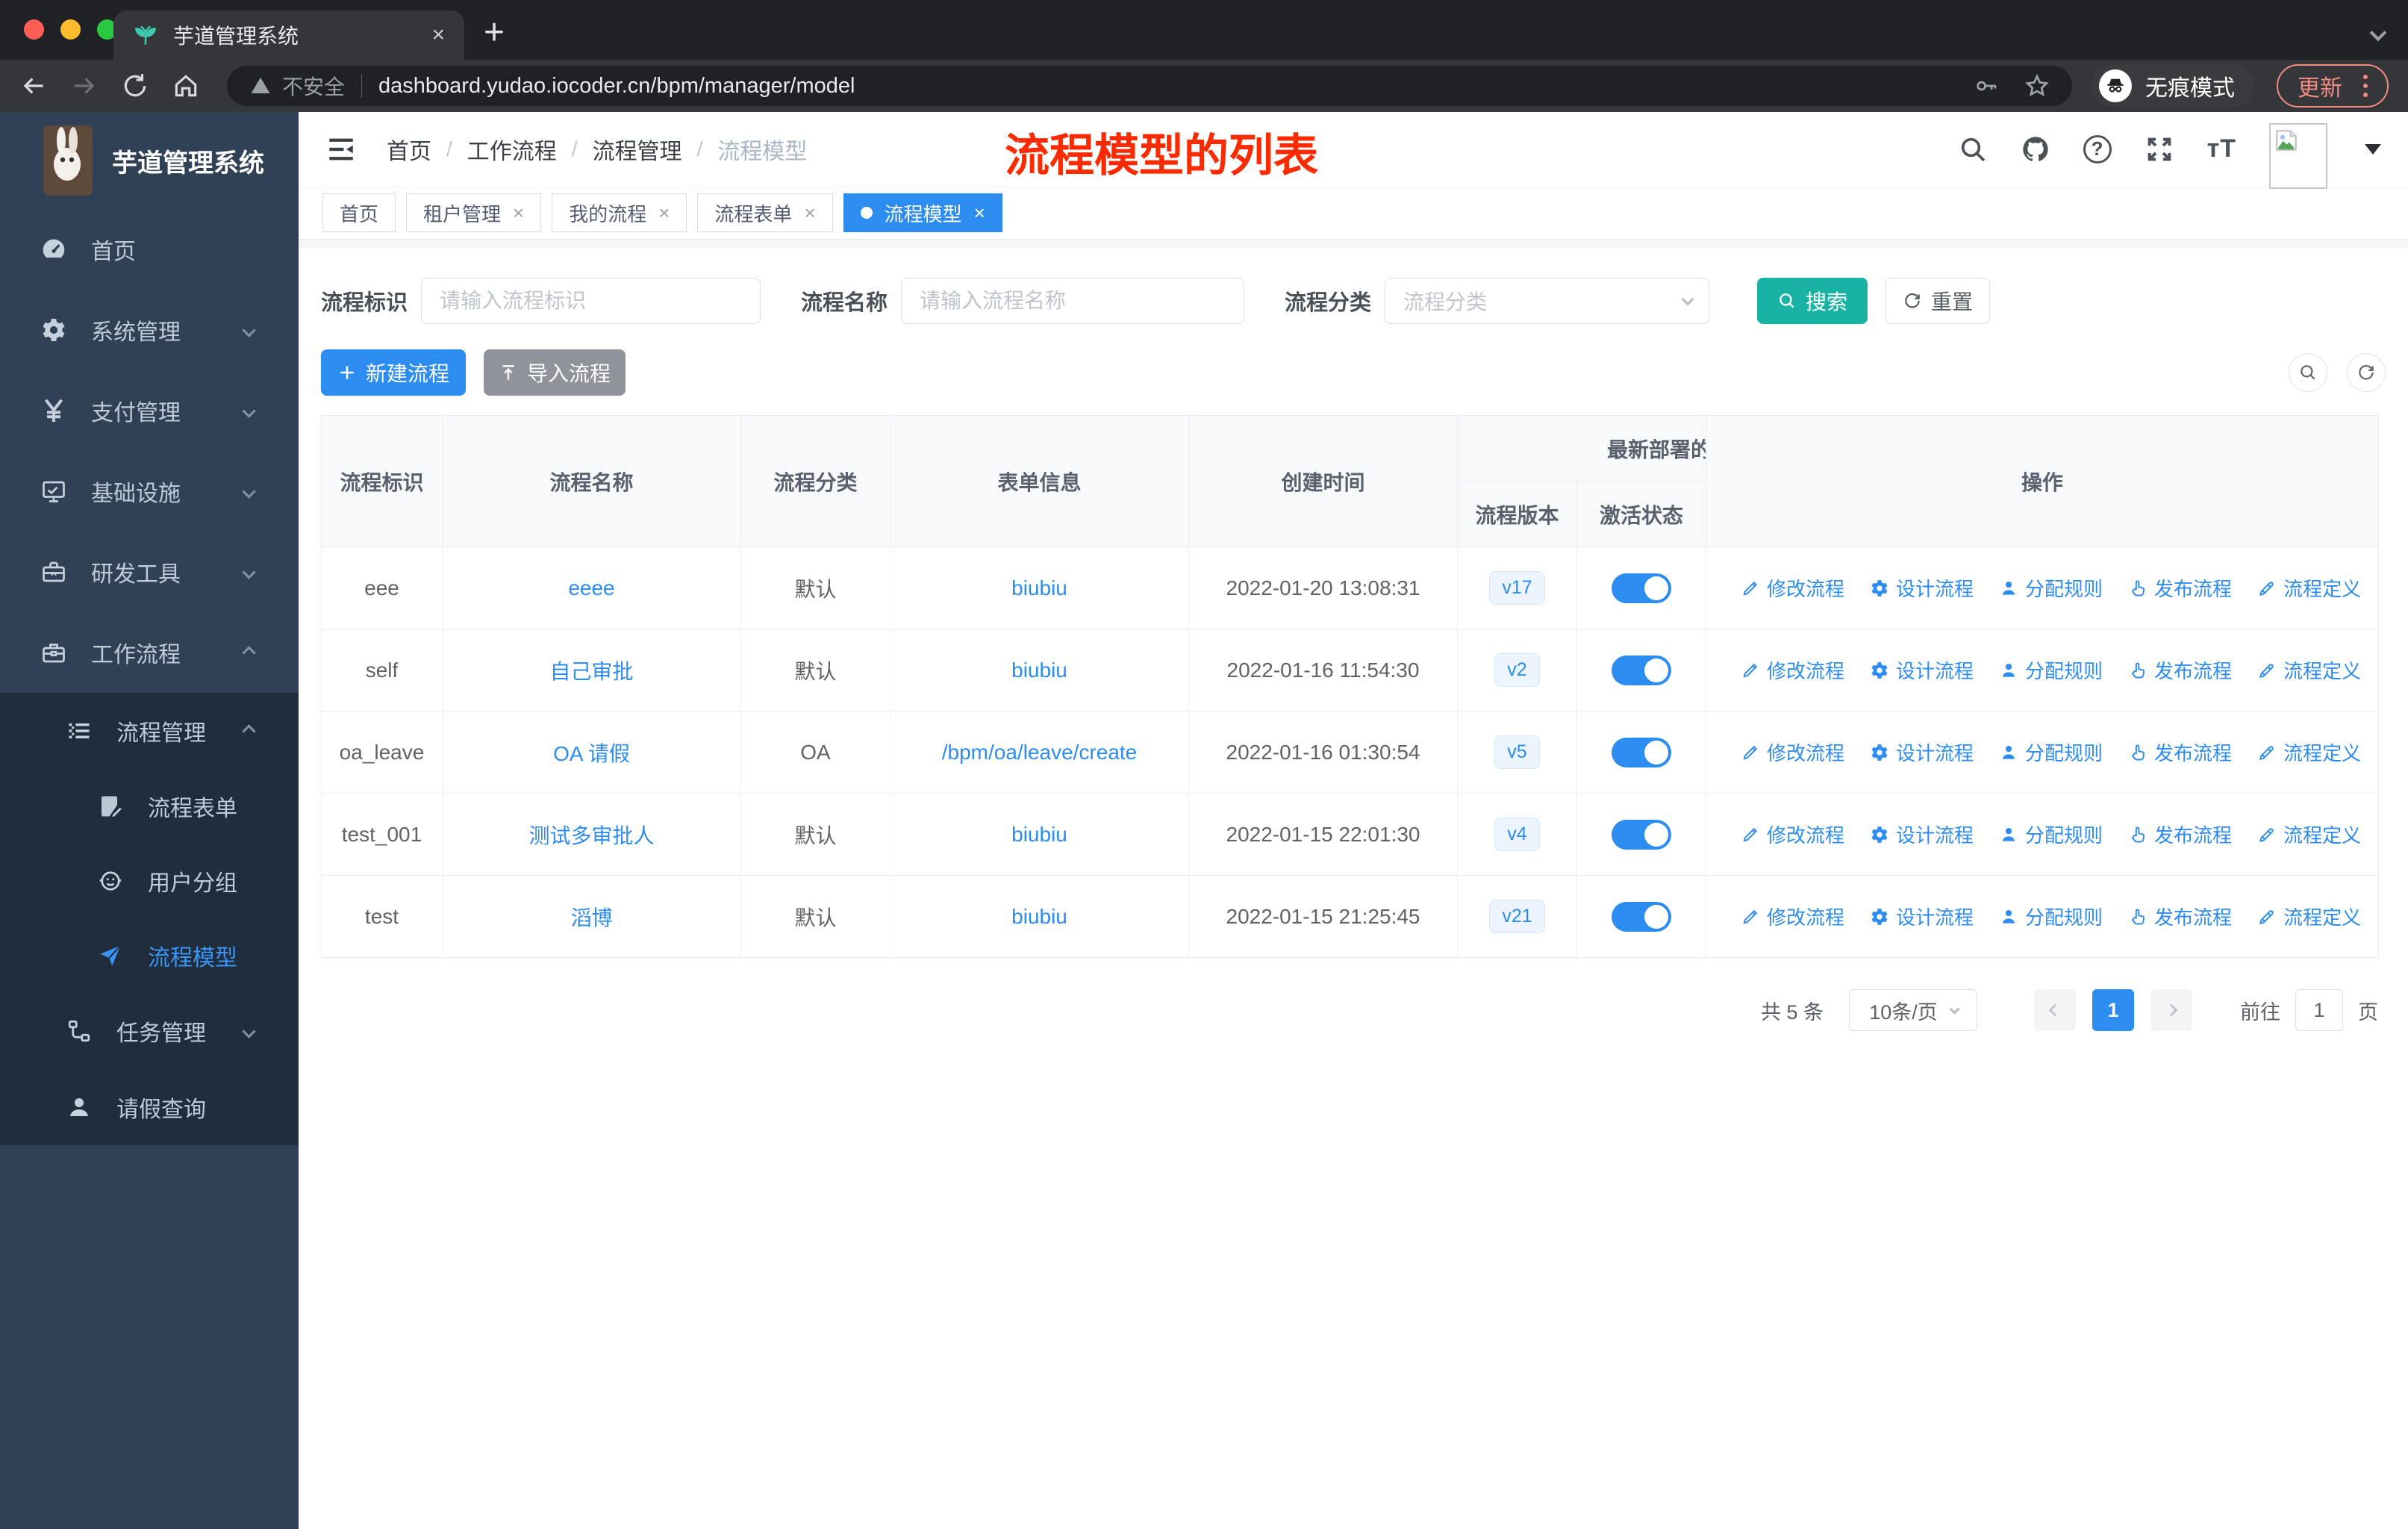 This screenshot has height=1529, width=2408. I want to click on window-controls, so click(70, 30).